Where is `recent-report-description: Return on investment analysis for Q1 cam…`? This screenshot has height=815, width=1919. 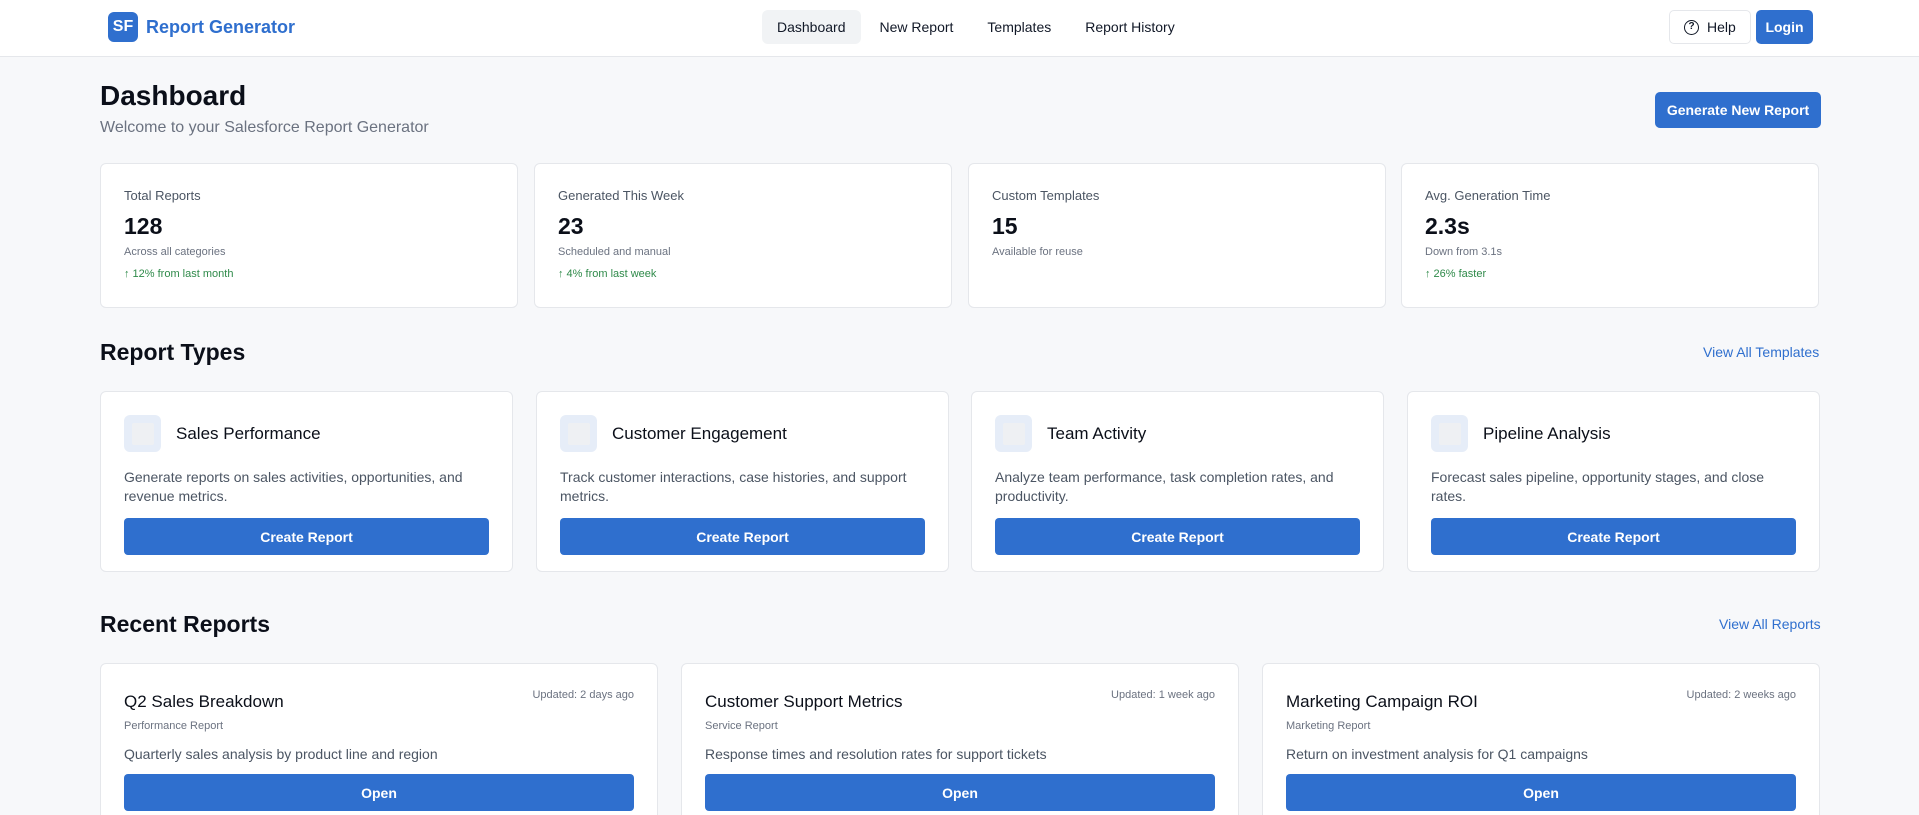 recent-report-description: Return on investment analysis for Q1 cam… is located at coordinates (1437, 754).